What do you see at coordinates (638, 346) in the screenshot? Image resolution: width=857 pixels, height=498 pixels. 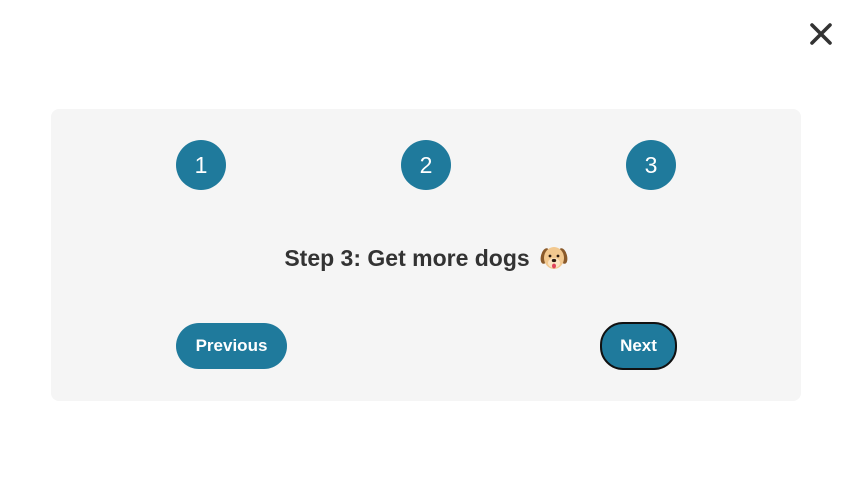 I see `next-button: Next` at bounding box center [638, 346].